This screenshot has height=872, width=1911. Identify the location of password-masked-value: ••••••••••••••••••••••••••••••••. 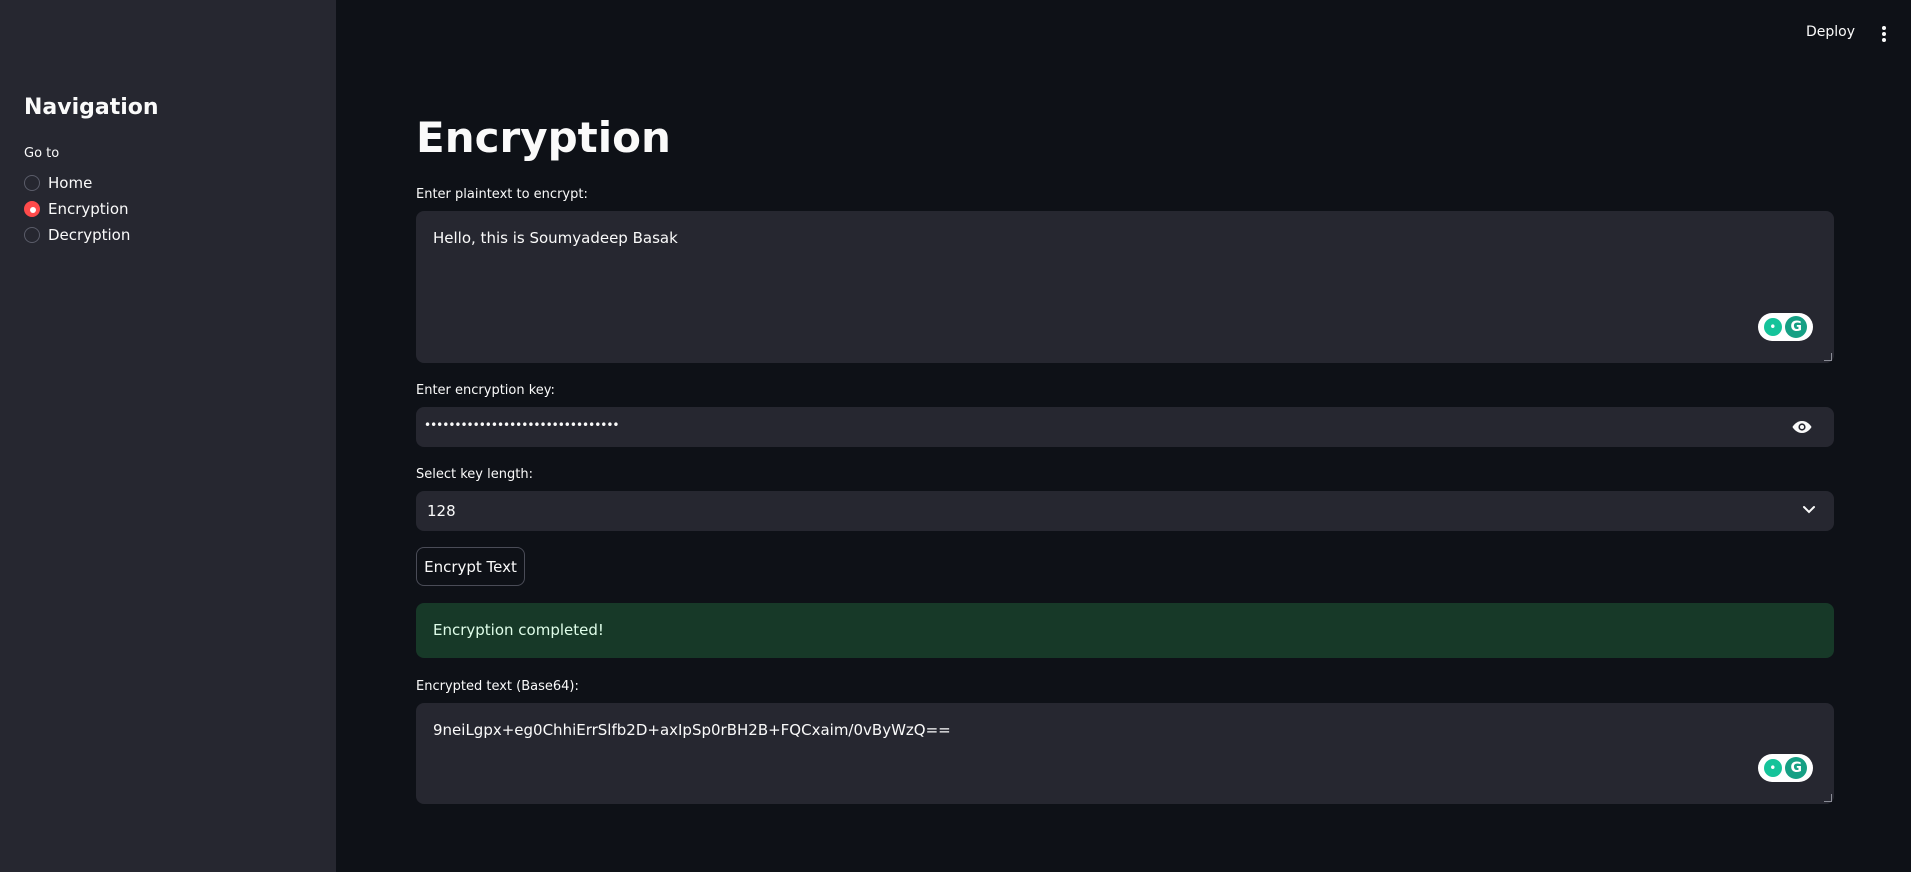
(521, 425).